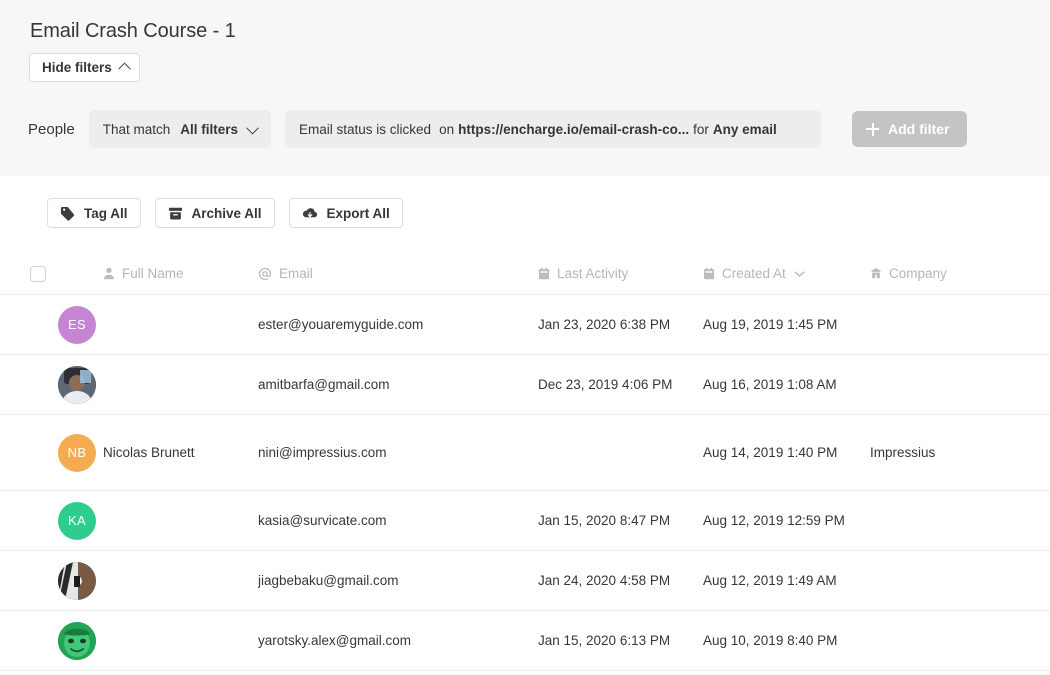  Describe the element at coordinates (149, 452) in the screenshot. I see `cell-full-name: Nicolas Brunett` at that location.